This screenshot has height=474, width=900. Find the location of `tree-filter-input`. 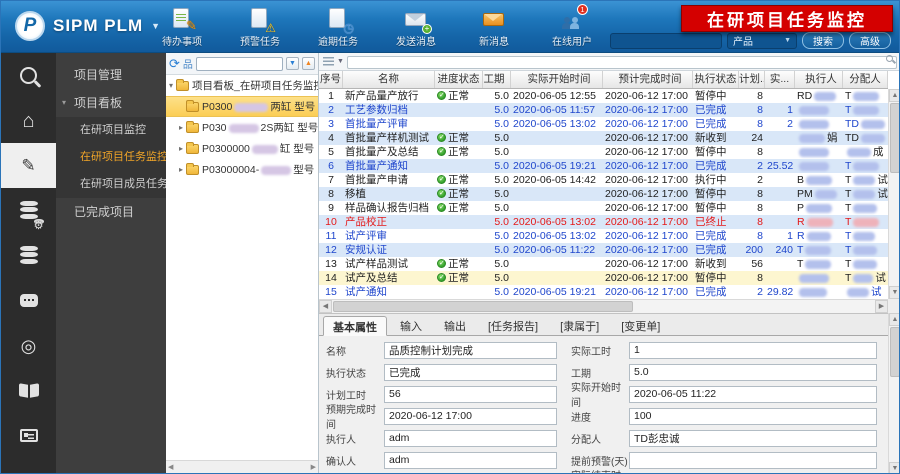

tree-filter-input is located at coordinates (239, 63).